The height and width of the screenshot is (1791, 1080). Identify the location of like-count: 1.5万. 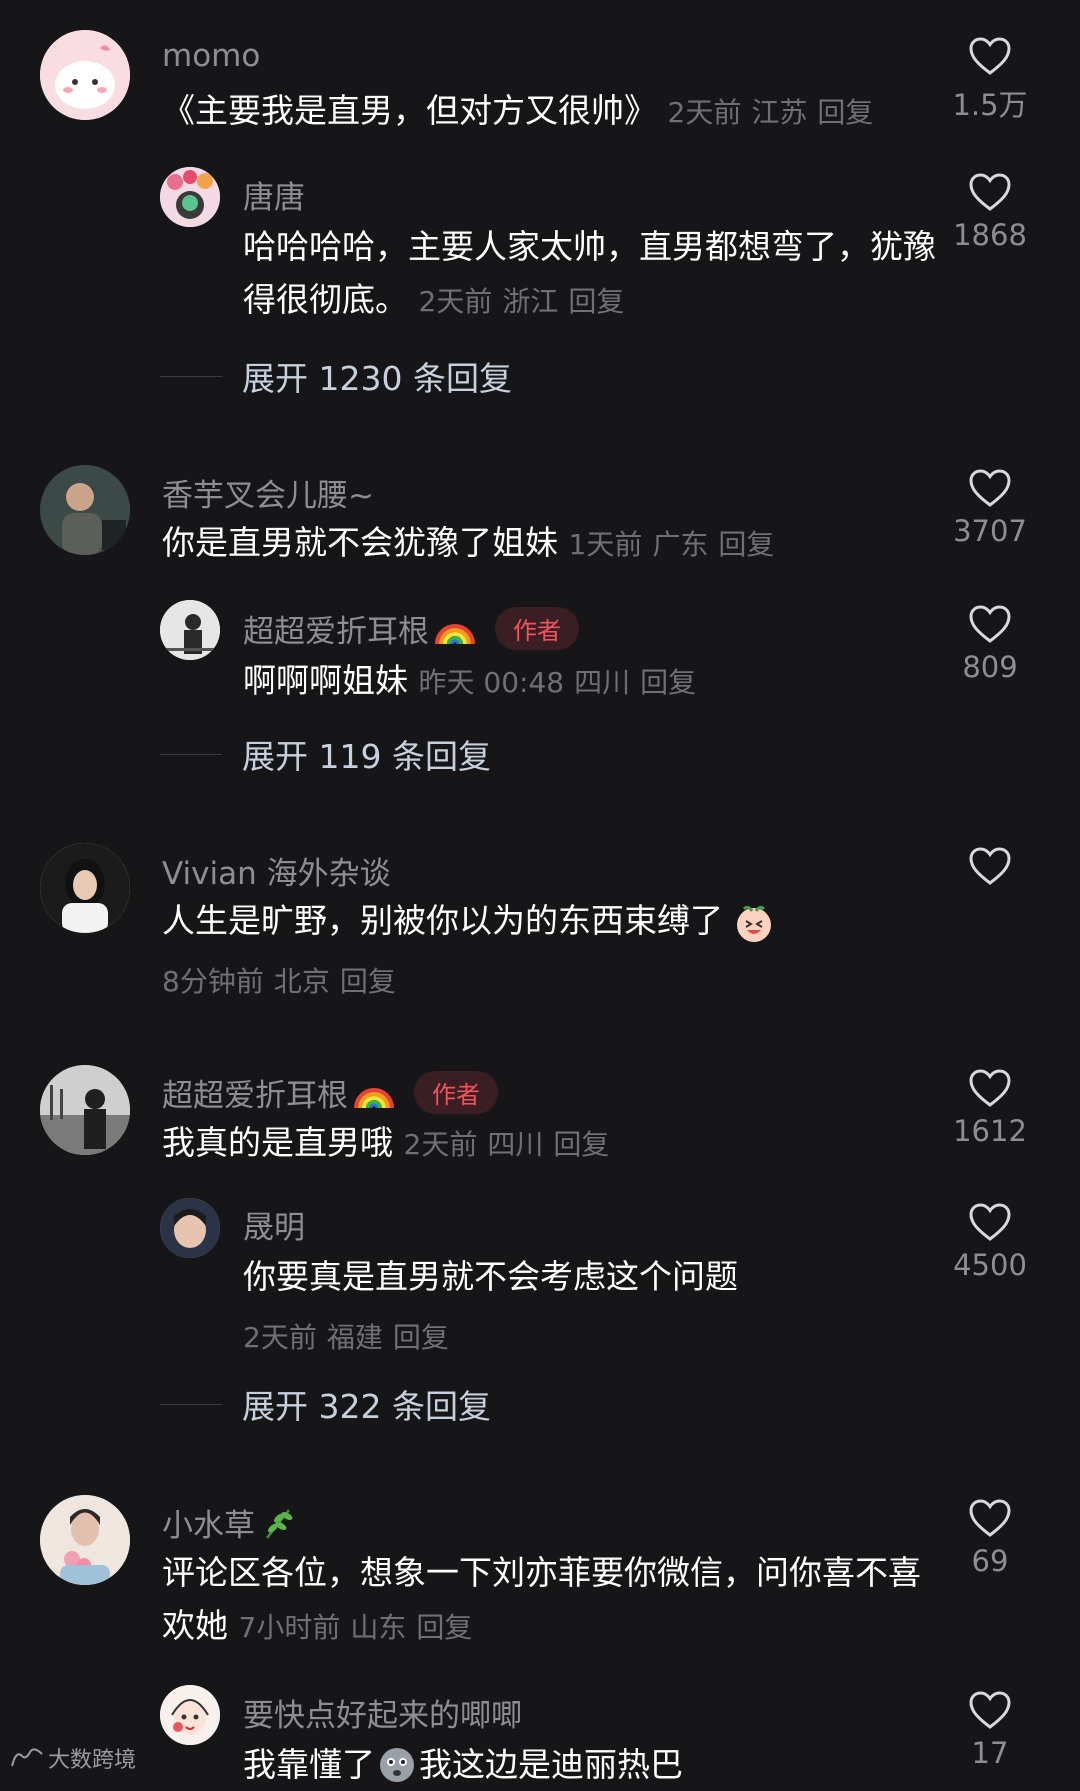
(990, 105).